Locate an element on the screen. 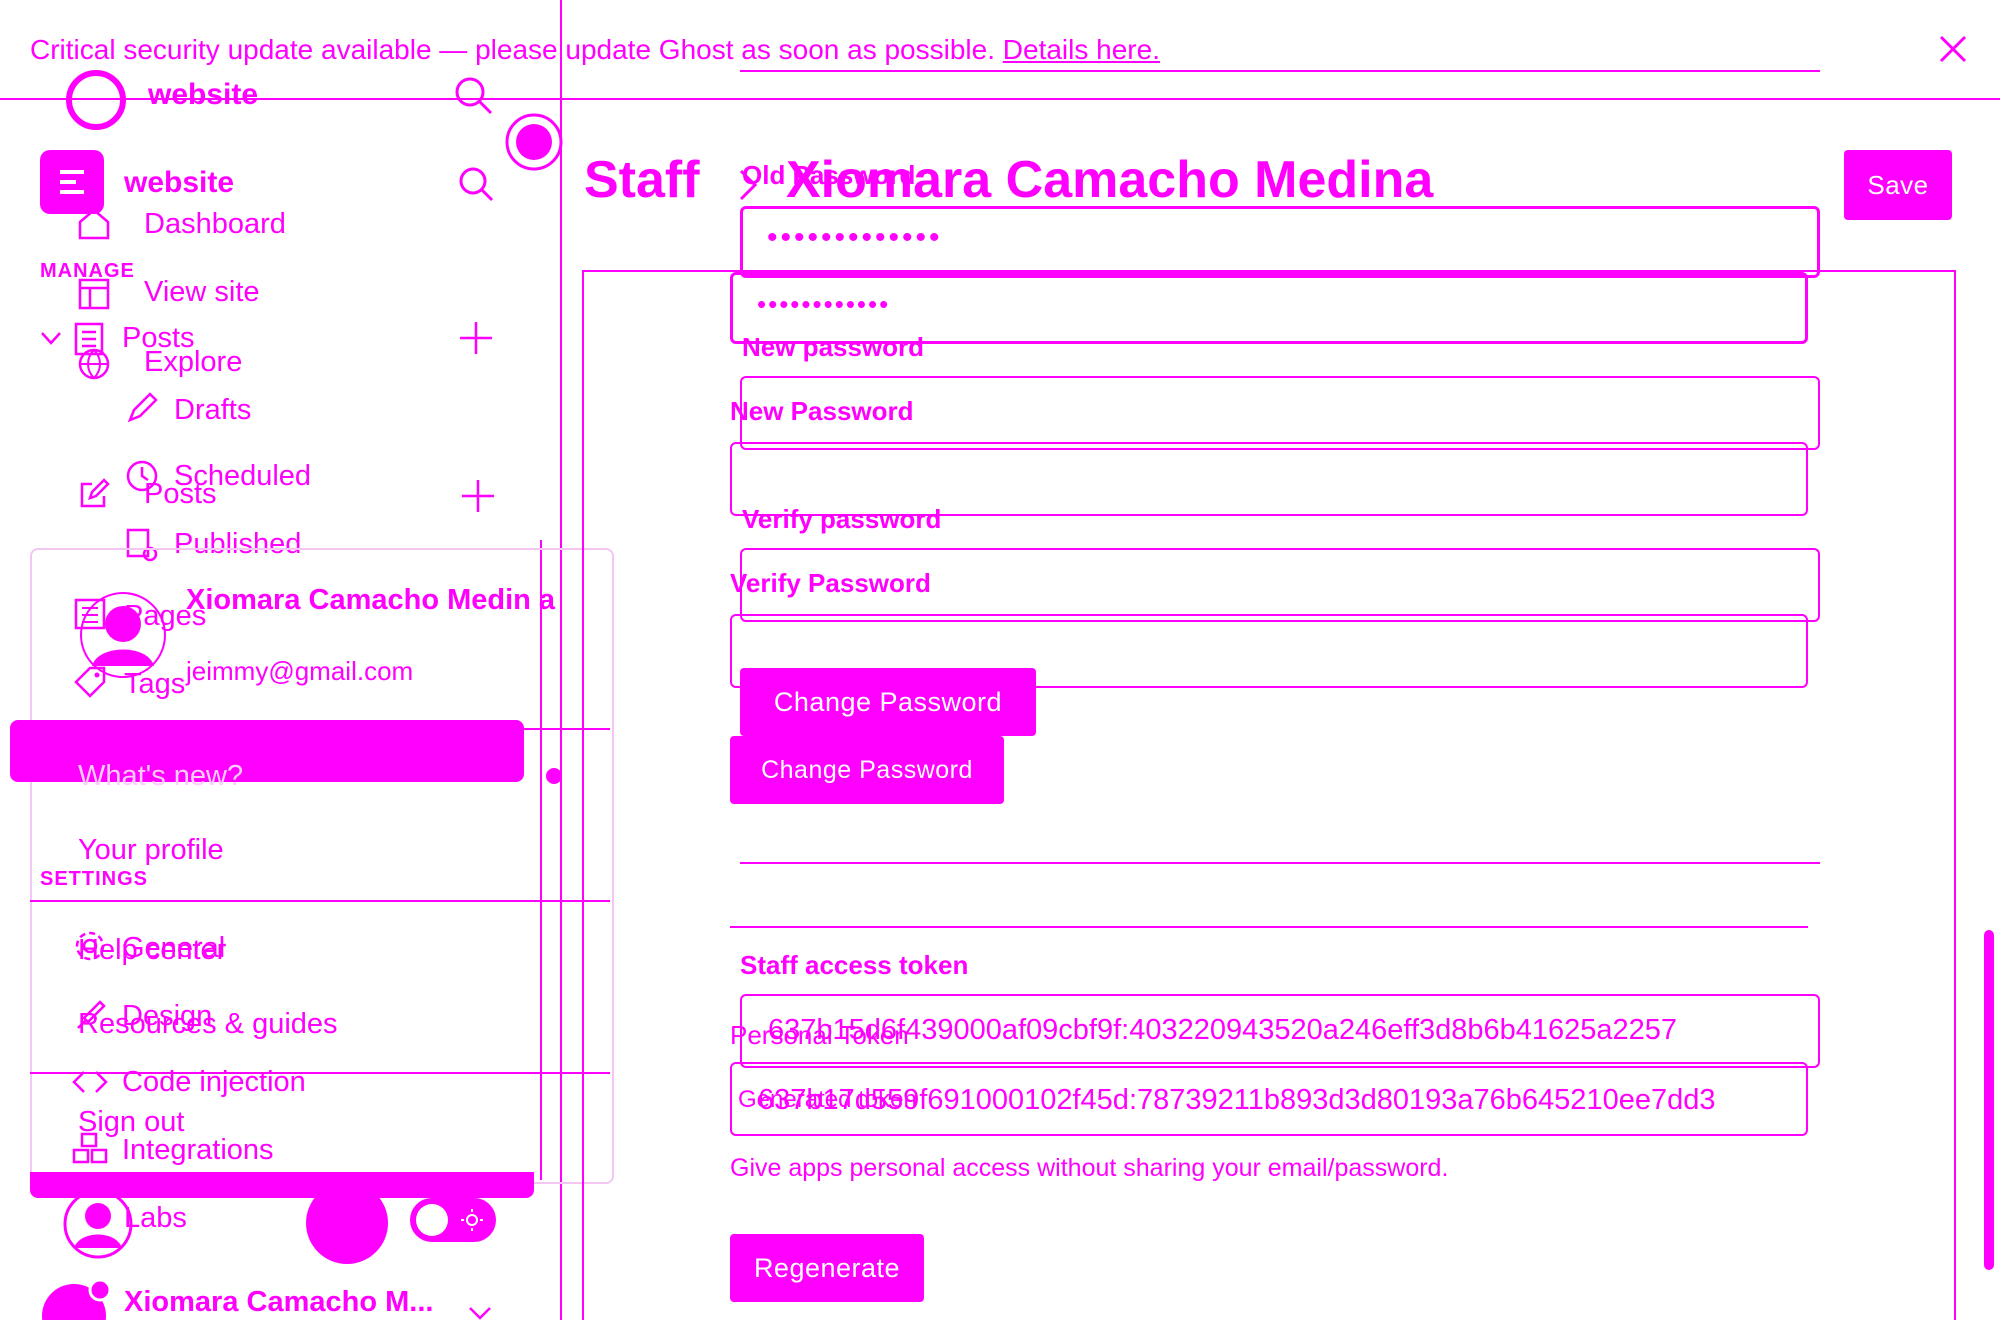  site-name: website is located at coordinates (203, 94).